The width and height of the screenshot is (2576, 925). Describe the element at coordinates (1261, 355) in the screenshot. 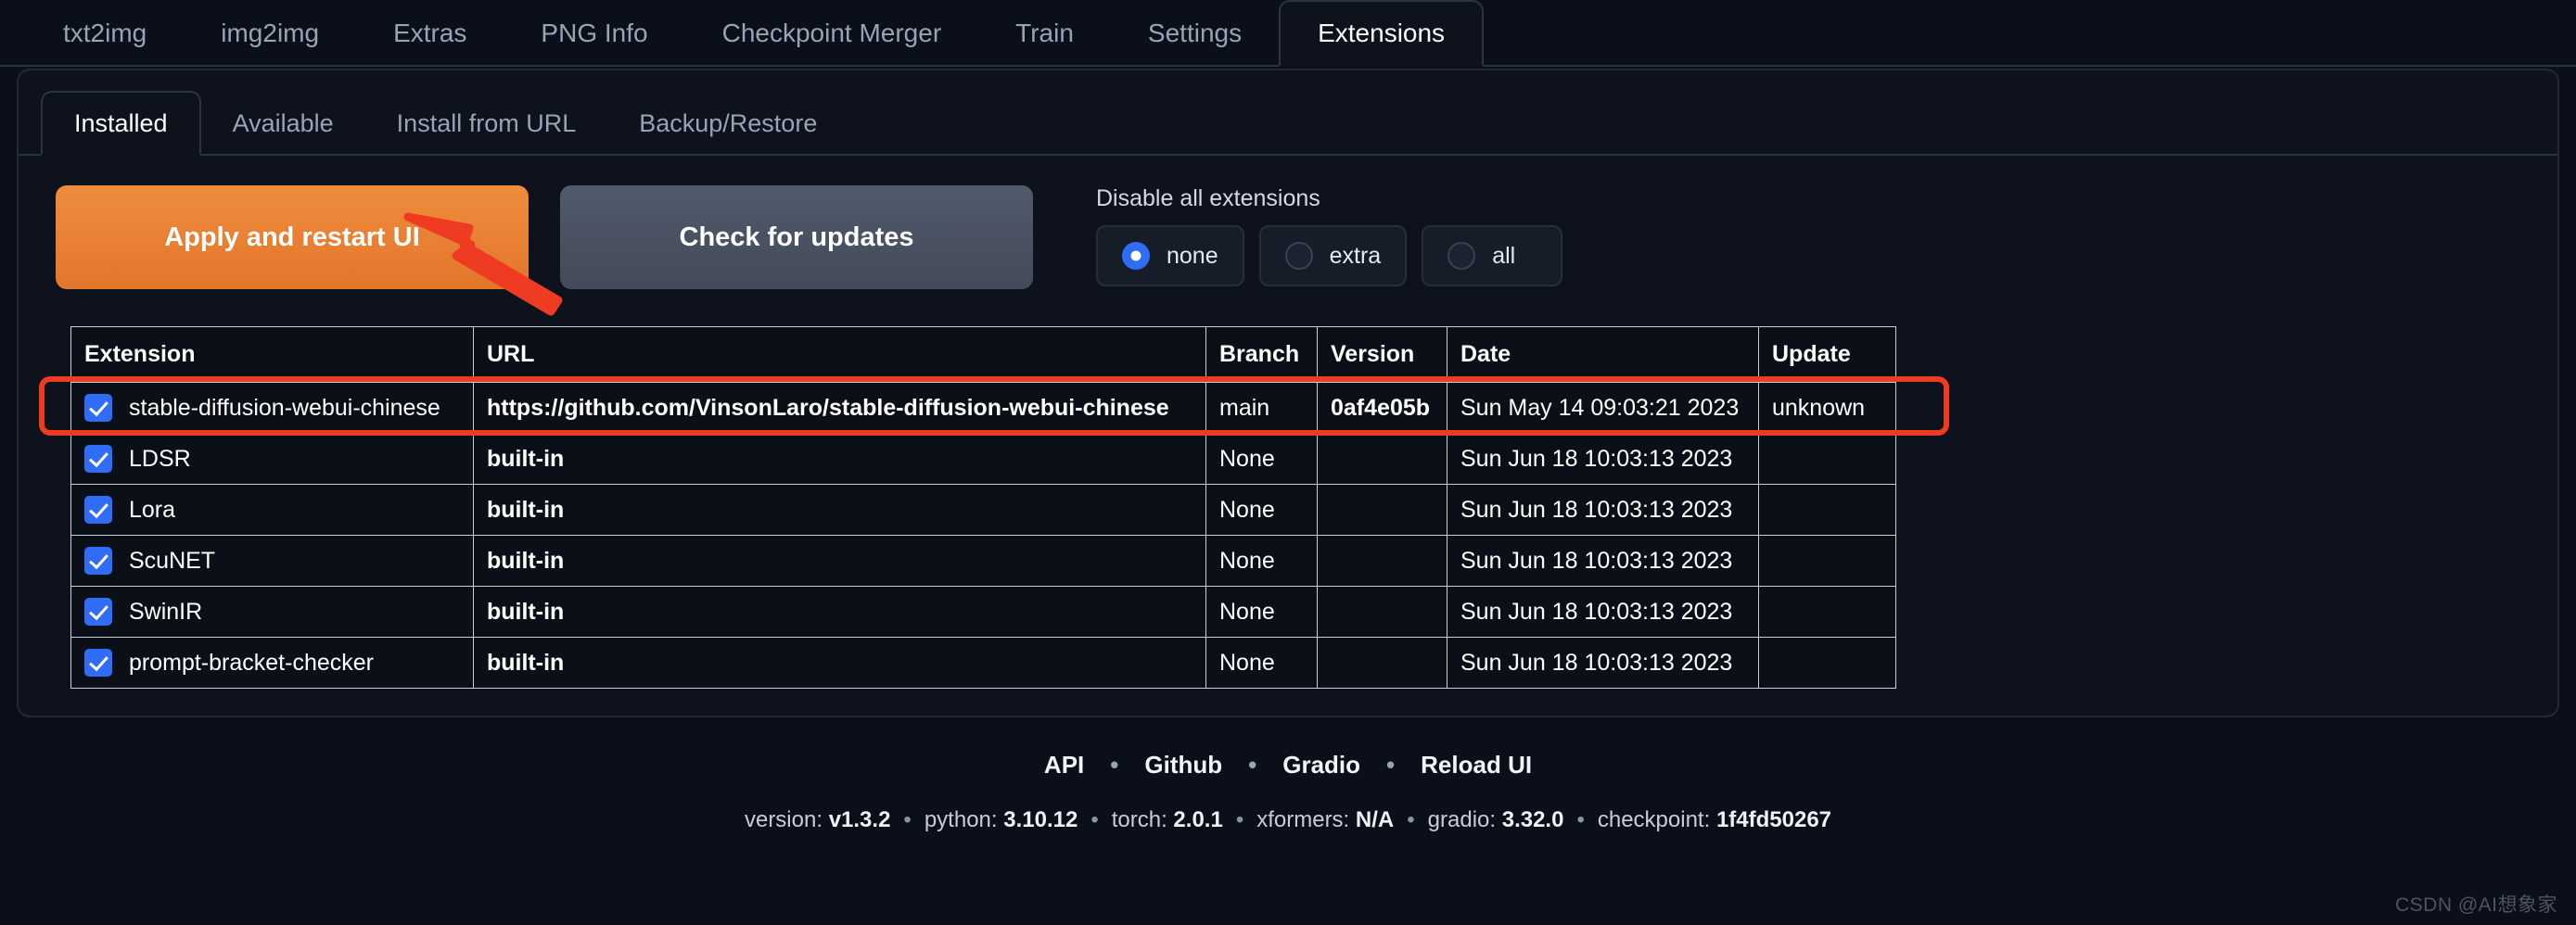

I see `col-header-branch: Branch` at that location.